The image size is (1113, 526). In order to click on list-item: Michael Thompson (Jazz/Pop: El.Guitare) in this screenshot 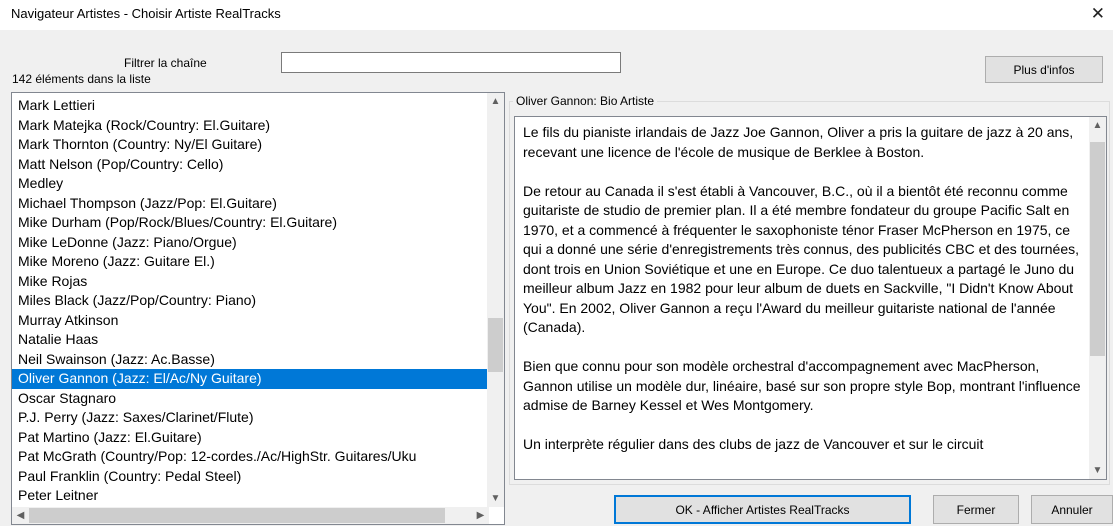, I will do `click(250, 204)`.